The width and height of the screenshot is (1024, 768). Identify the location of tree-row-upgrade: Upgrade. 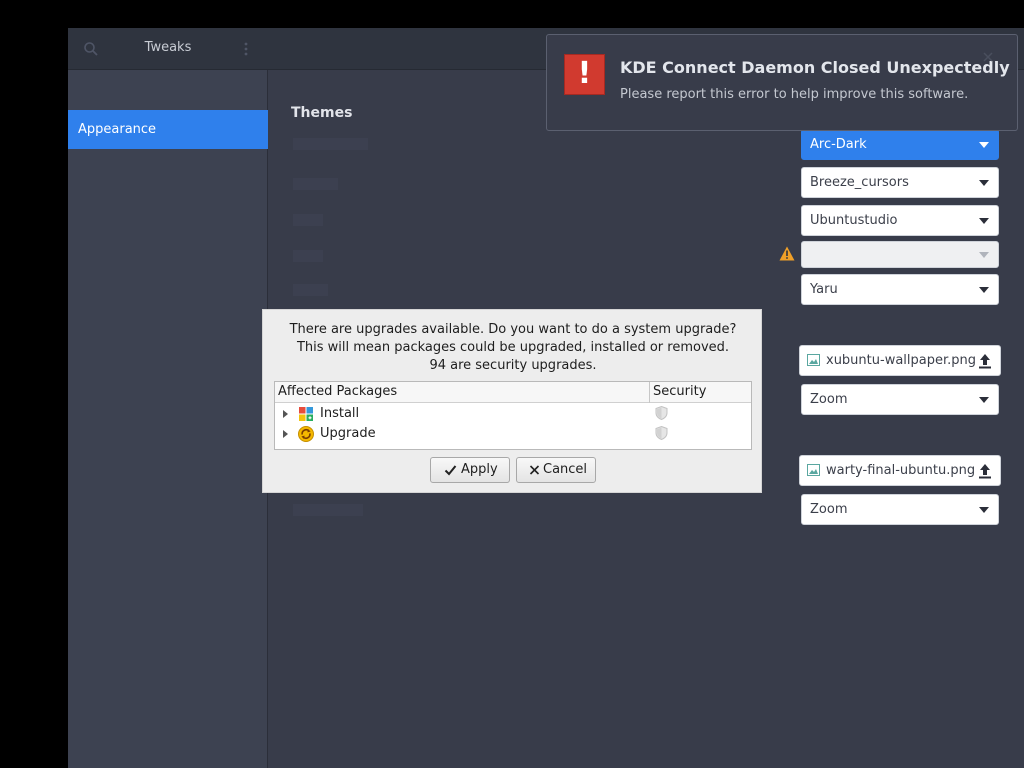
(513, 434).